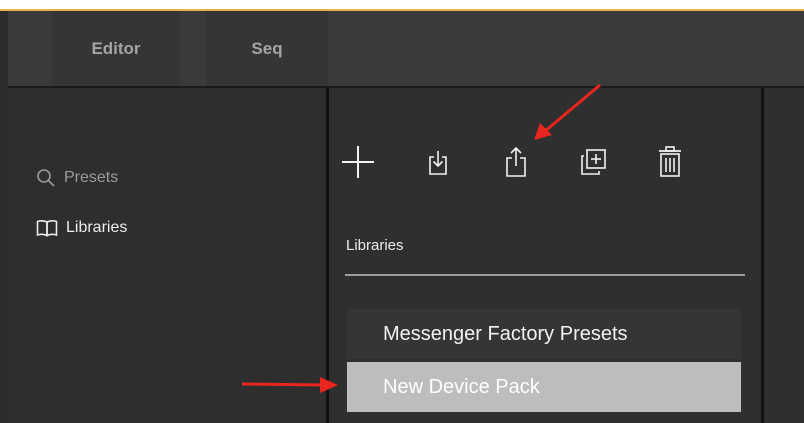 This screenshot has width=804, height=423. I want to click on section-label: Libraries, so click(375, 245).